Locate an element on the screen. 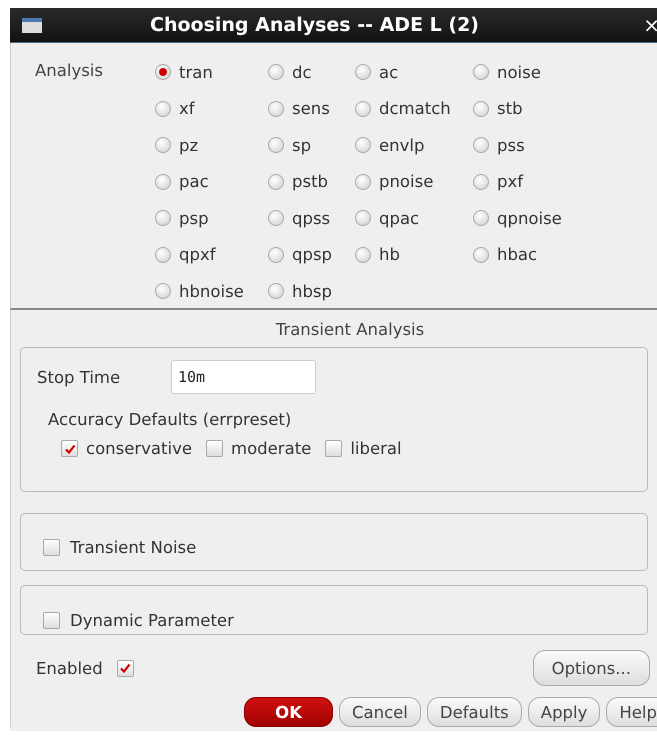 The height and width of the screenshot is (737, 657). checkbox-label: moderate is located at coordinates (271, 448).